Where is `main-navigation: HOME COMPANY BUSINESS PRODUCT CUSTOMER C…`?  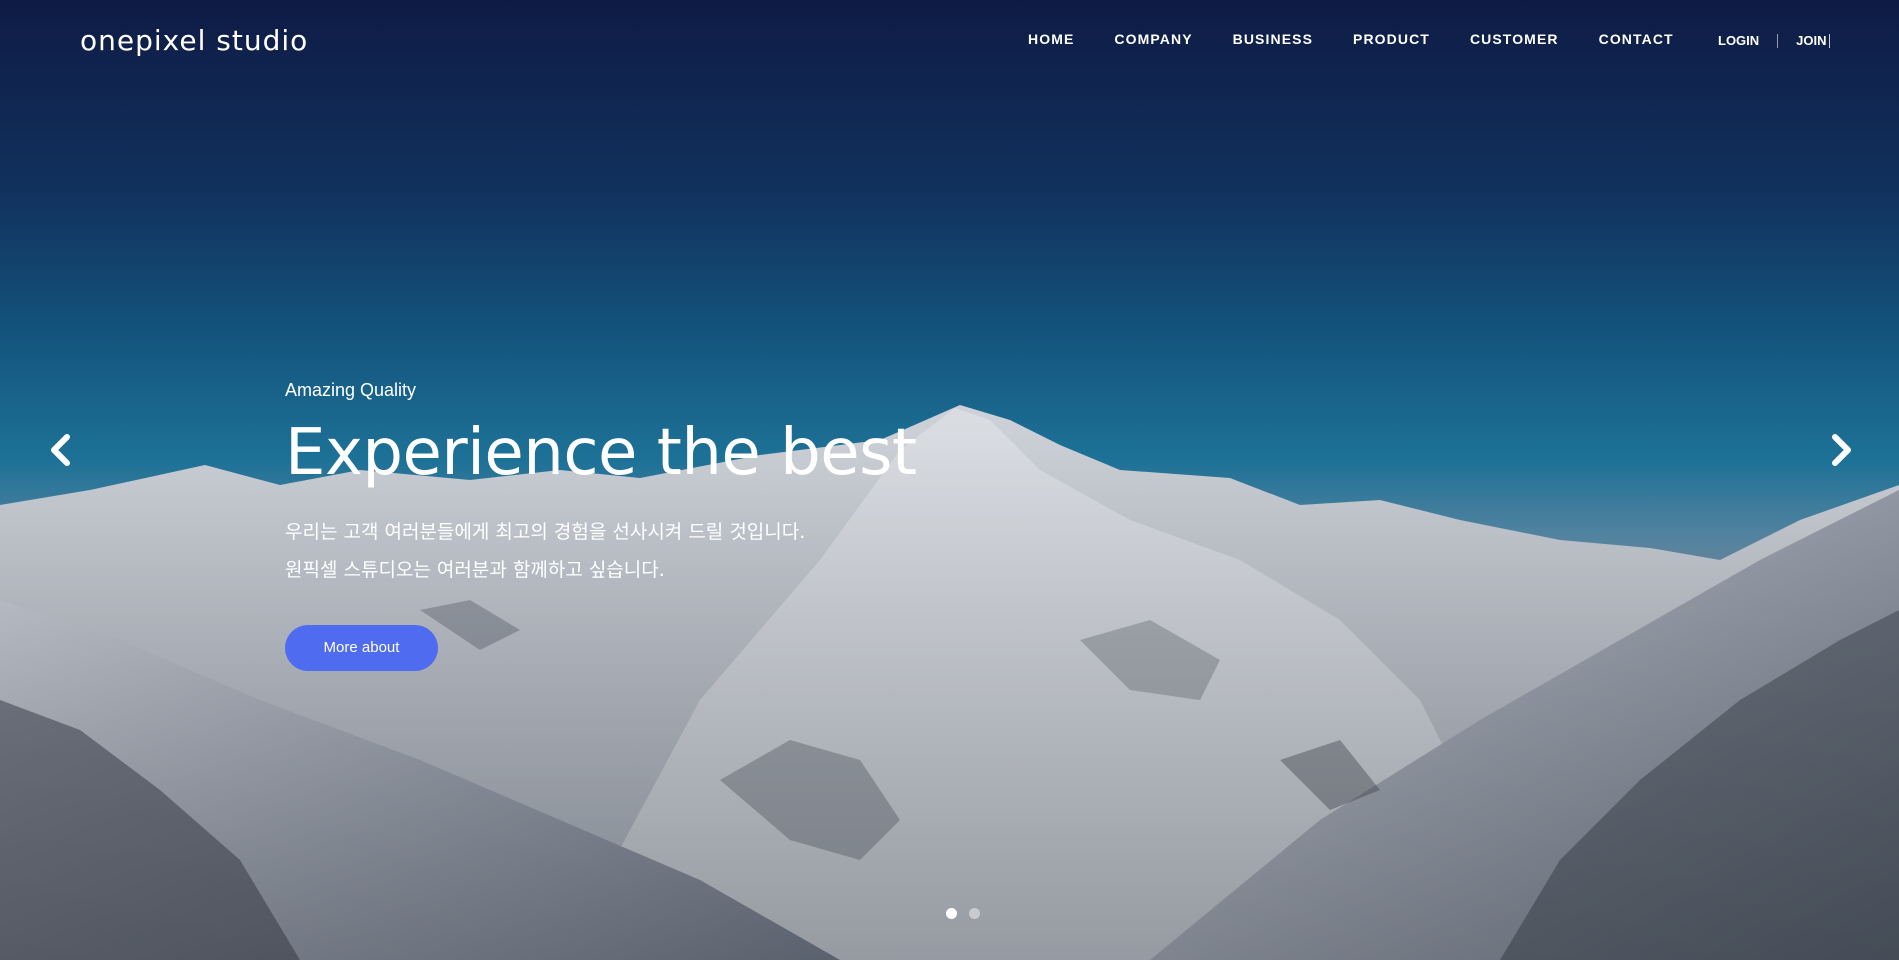
main-navigation: HOME COMPANY BUSINESS PRODUCT CUSTOMER C… is located at coordinates (1351, 39).